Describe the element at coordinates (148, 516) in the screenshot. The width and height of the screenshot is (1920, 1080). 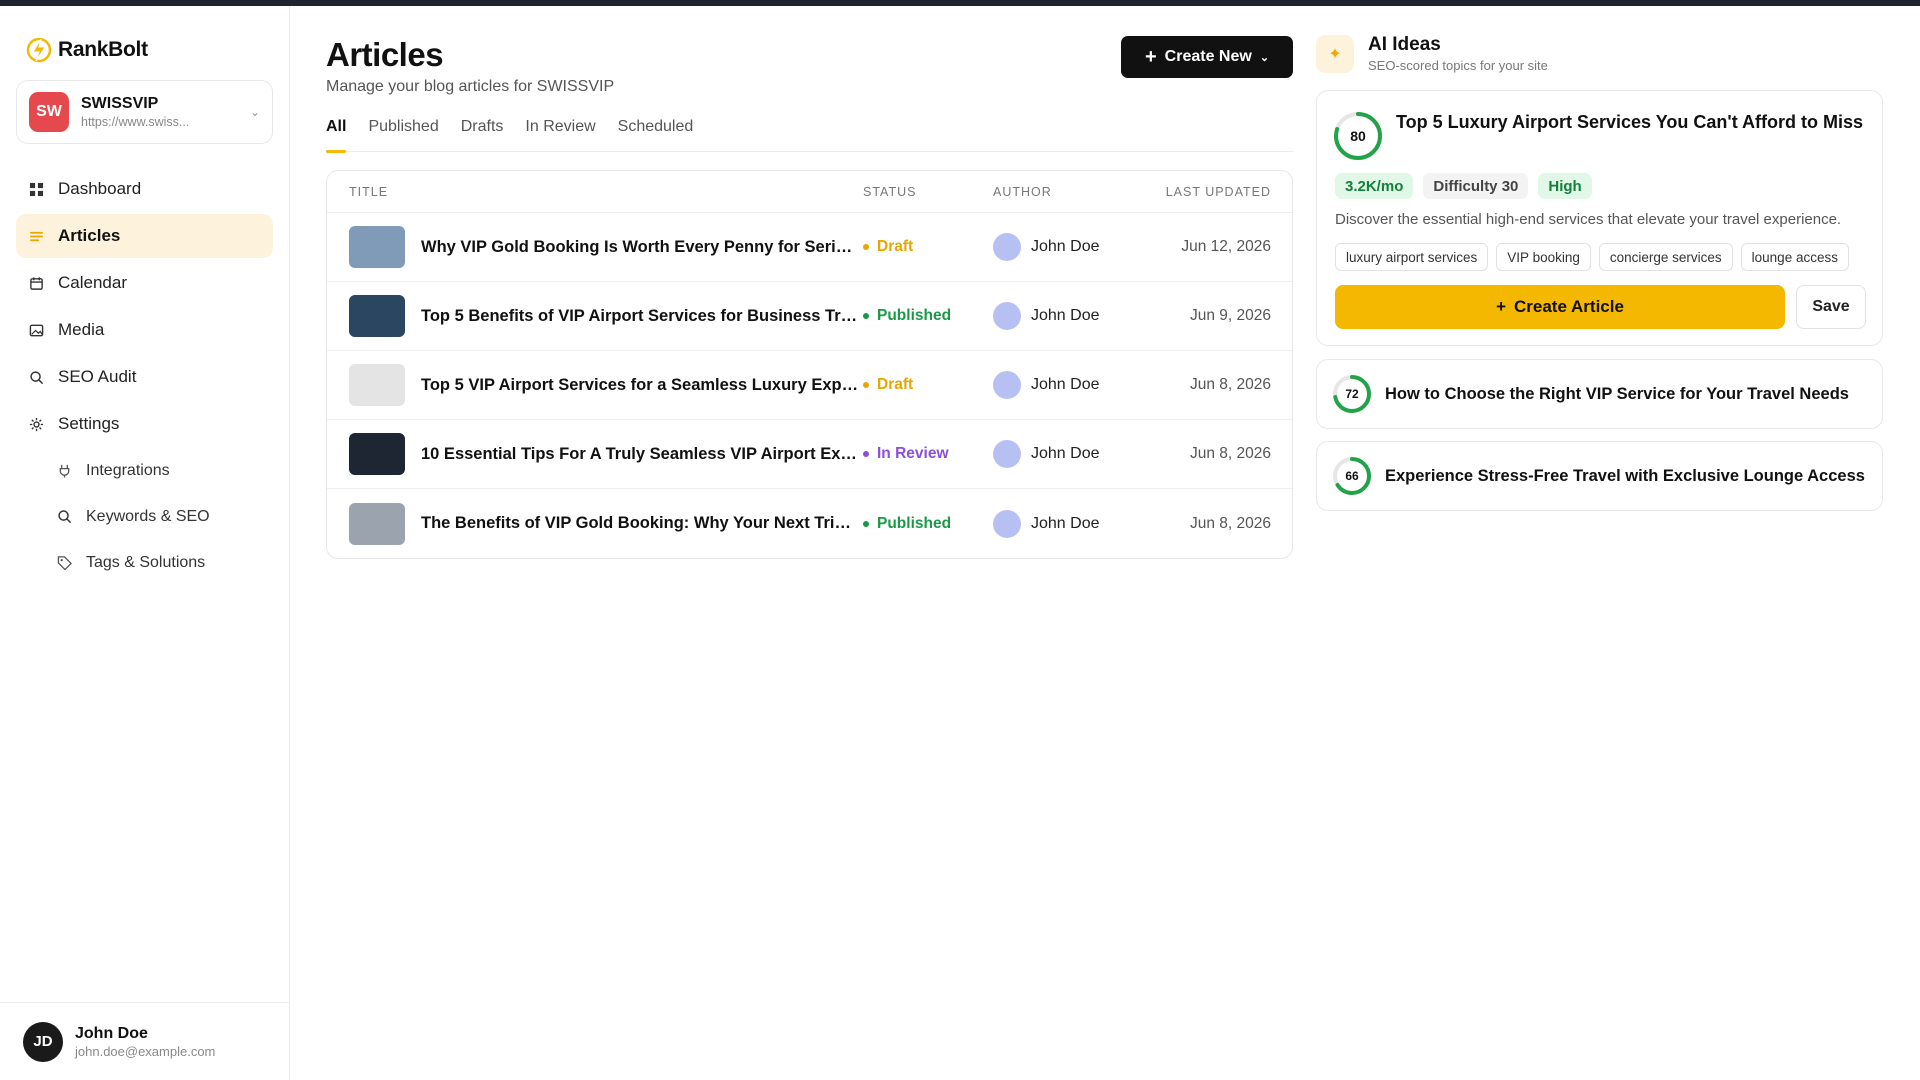
I see `sidebar-item-label: Keywords & SEO` at that location.